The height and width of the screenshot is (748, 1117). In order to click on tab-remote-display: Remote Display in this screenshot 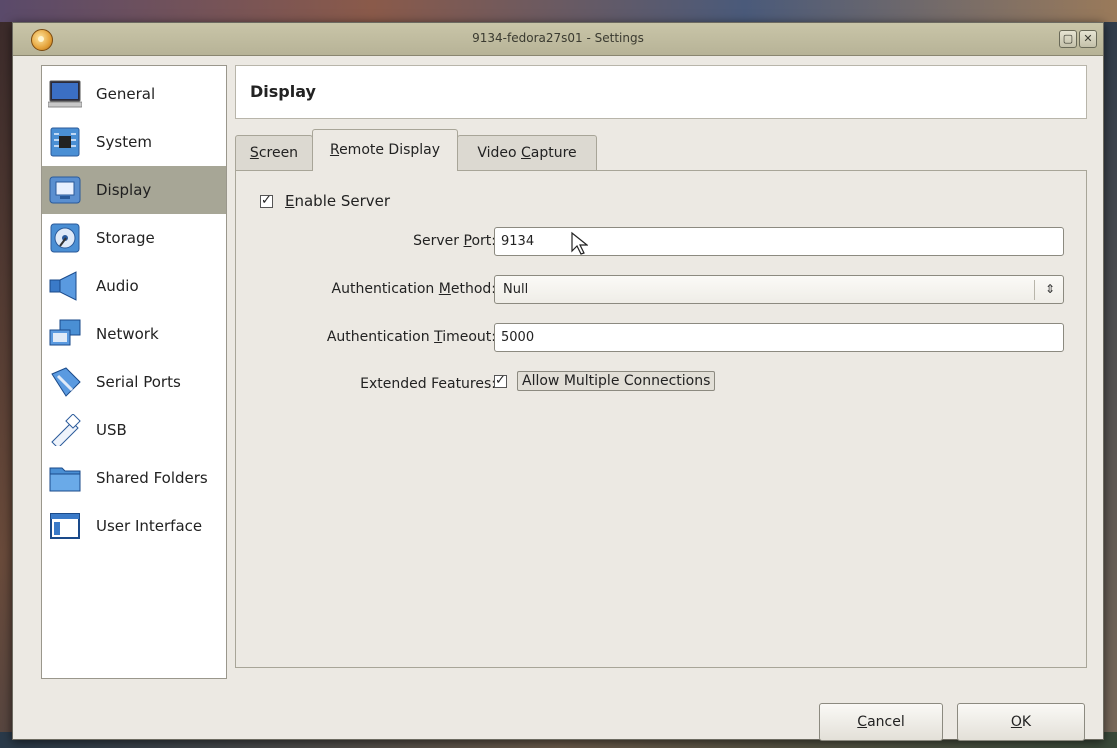, I will do `click(385, 150)`.